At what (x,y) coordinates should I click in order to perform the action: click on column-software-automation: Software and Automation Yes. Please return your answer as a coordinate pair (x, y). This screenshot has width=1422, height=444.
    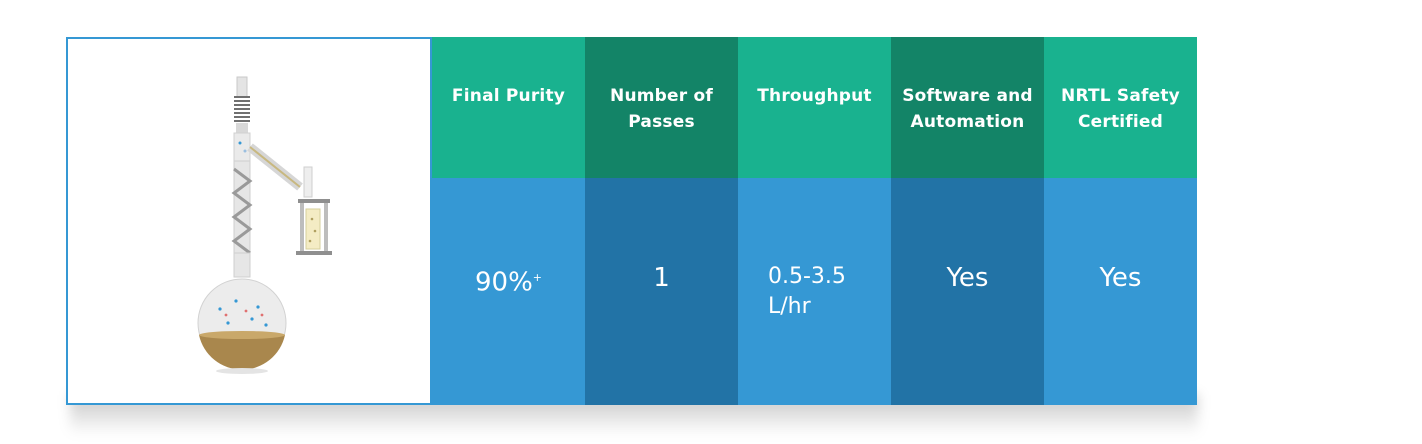
    Looking at the image, I should click on (967, 221).